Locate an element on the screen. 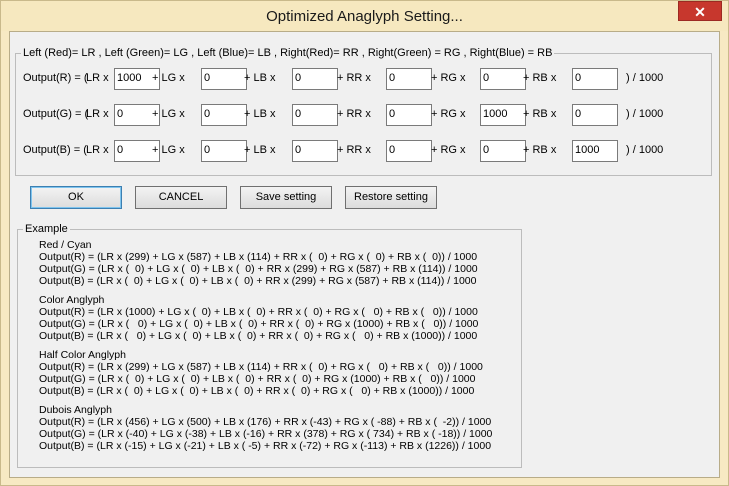 The image size is (729, 486). restore-setting-button: Restore setting is located at coordinates (391, 197).